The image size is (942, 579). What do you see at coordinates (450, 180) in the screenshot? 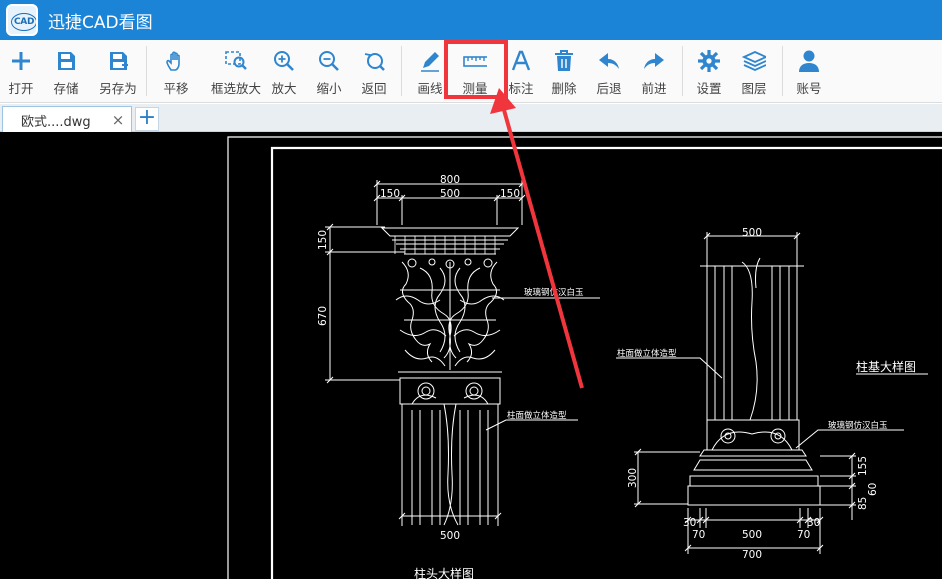
I see `dim-800: 800` at bounding box center [450, 180].